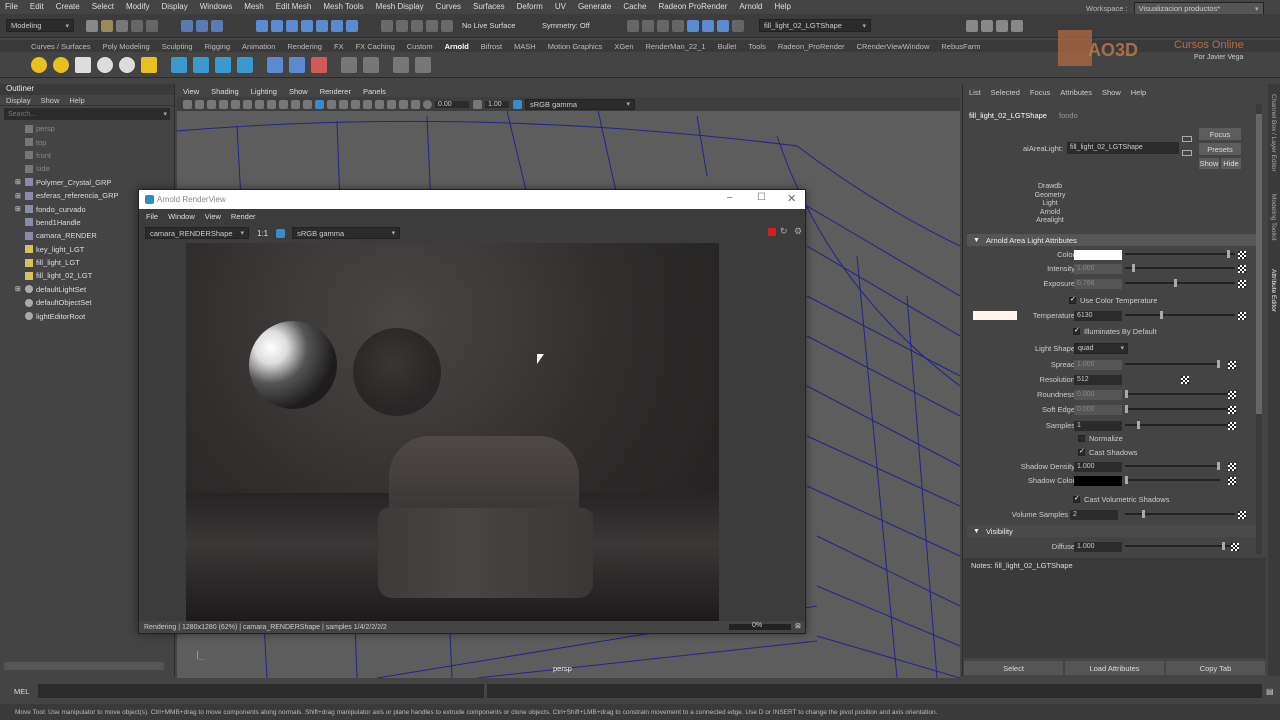 This screenshot has height=720, width=1280. I want to click on render-settings-icon, so click(663, 25).